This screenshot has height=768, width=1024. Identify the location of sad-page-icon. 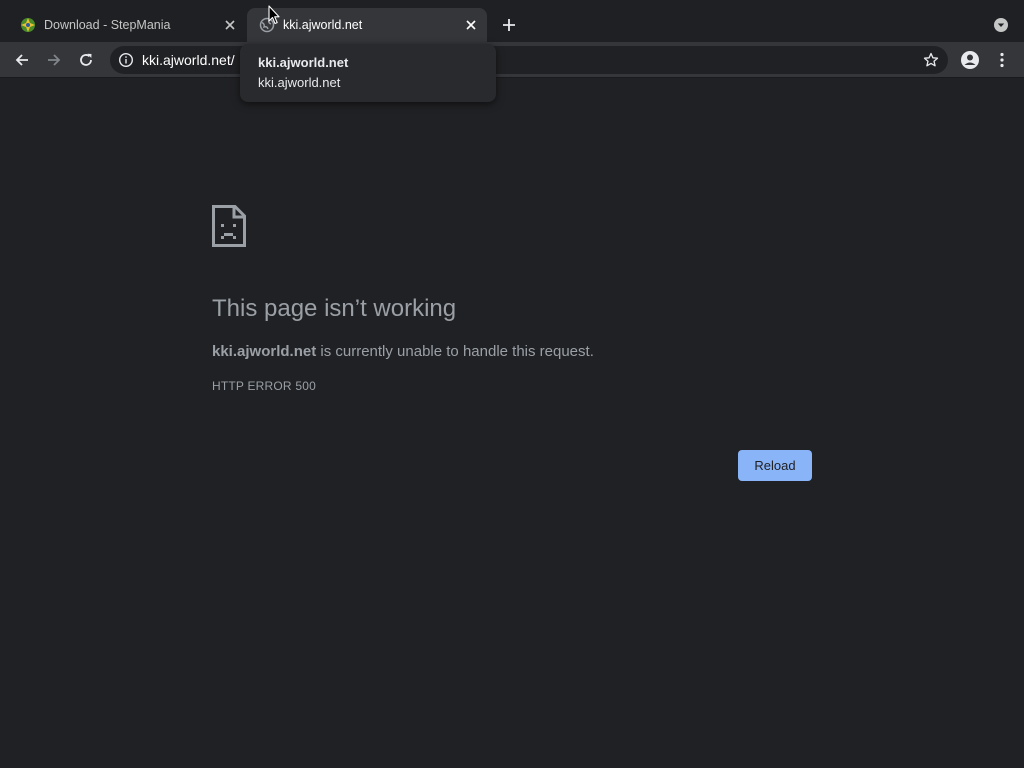
(229, 226).